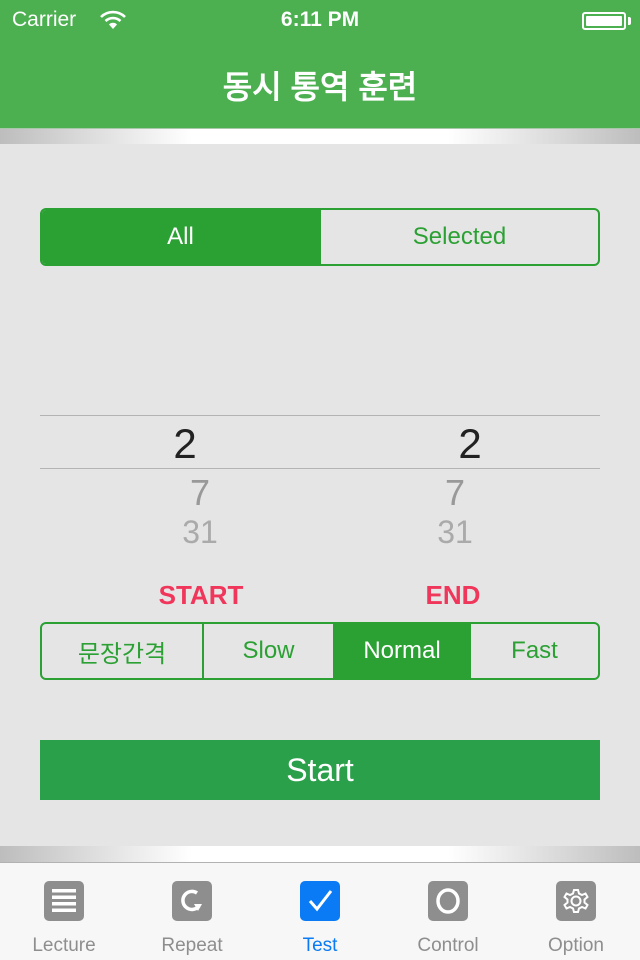 The image size is (640, 960). I want to click on battery-icon, so click(604, 21).